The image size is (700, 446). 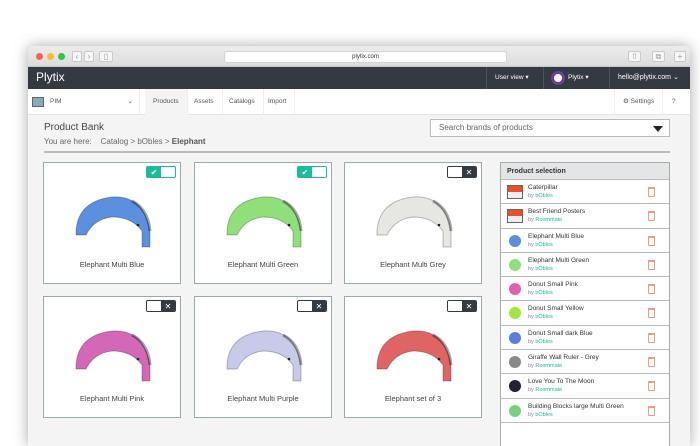 I want to click on product-image, so click(x=113, y=222).